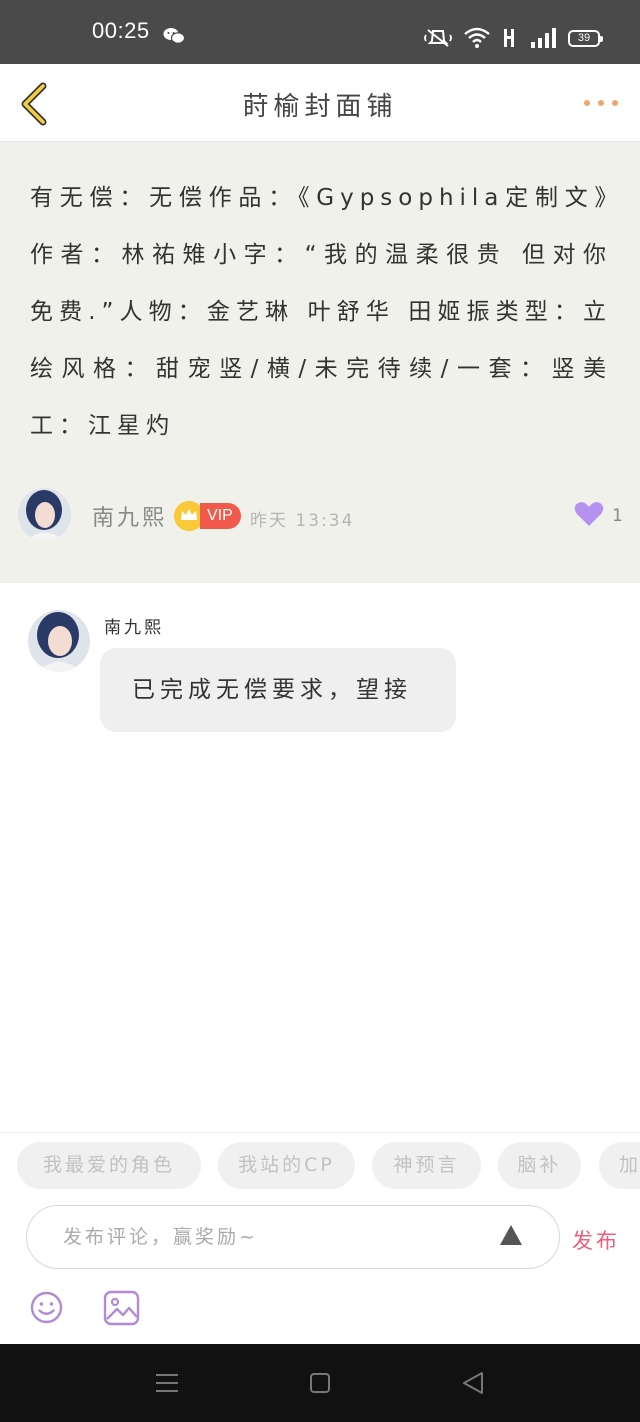 The width and height of the screenshot is (640, 1422). I want to click on emoji-icon, so click(46, 1307).